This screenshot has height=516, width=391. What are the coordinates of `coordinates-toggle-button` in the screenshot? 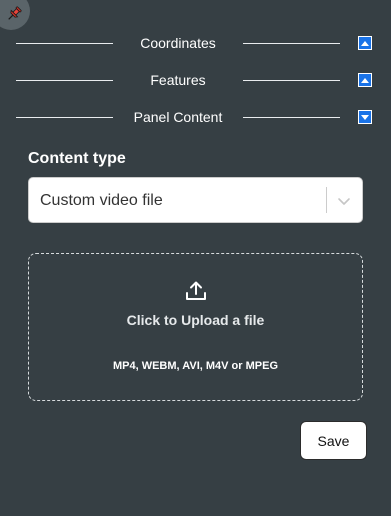 It's located at (365, 43).